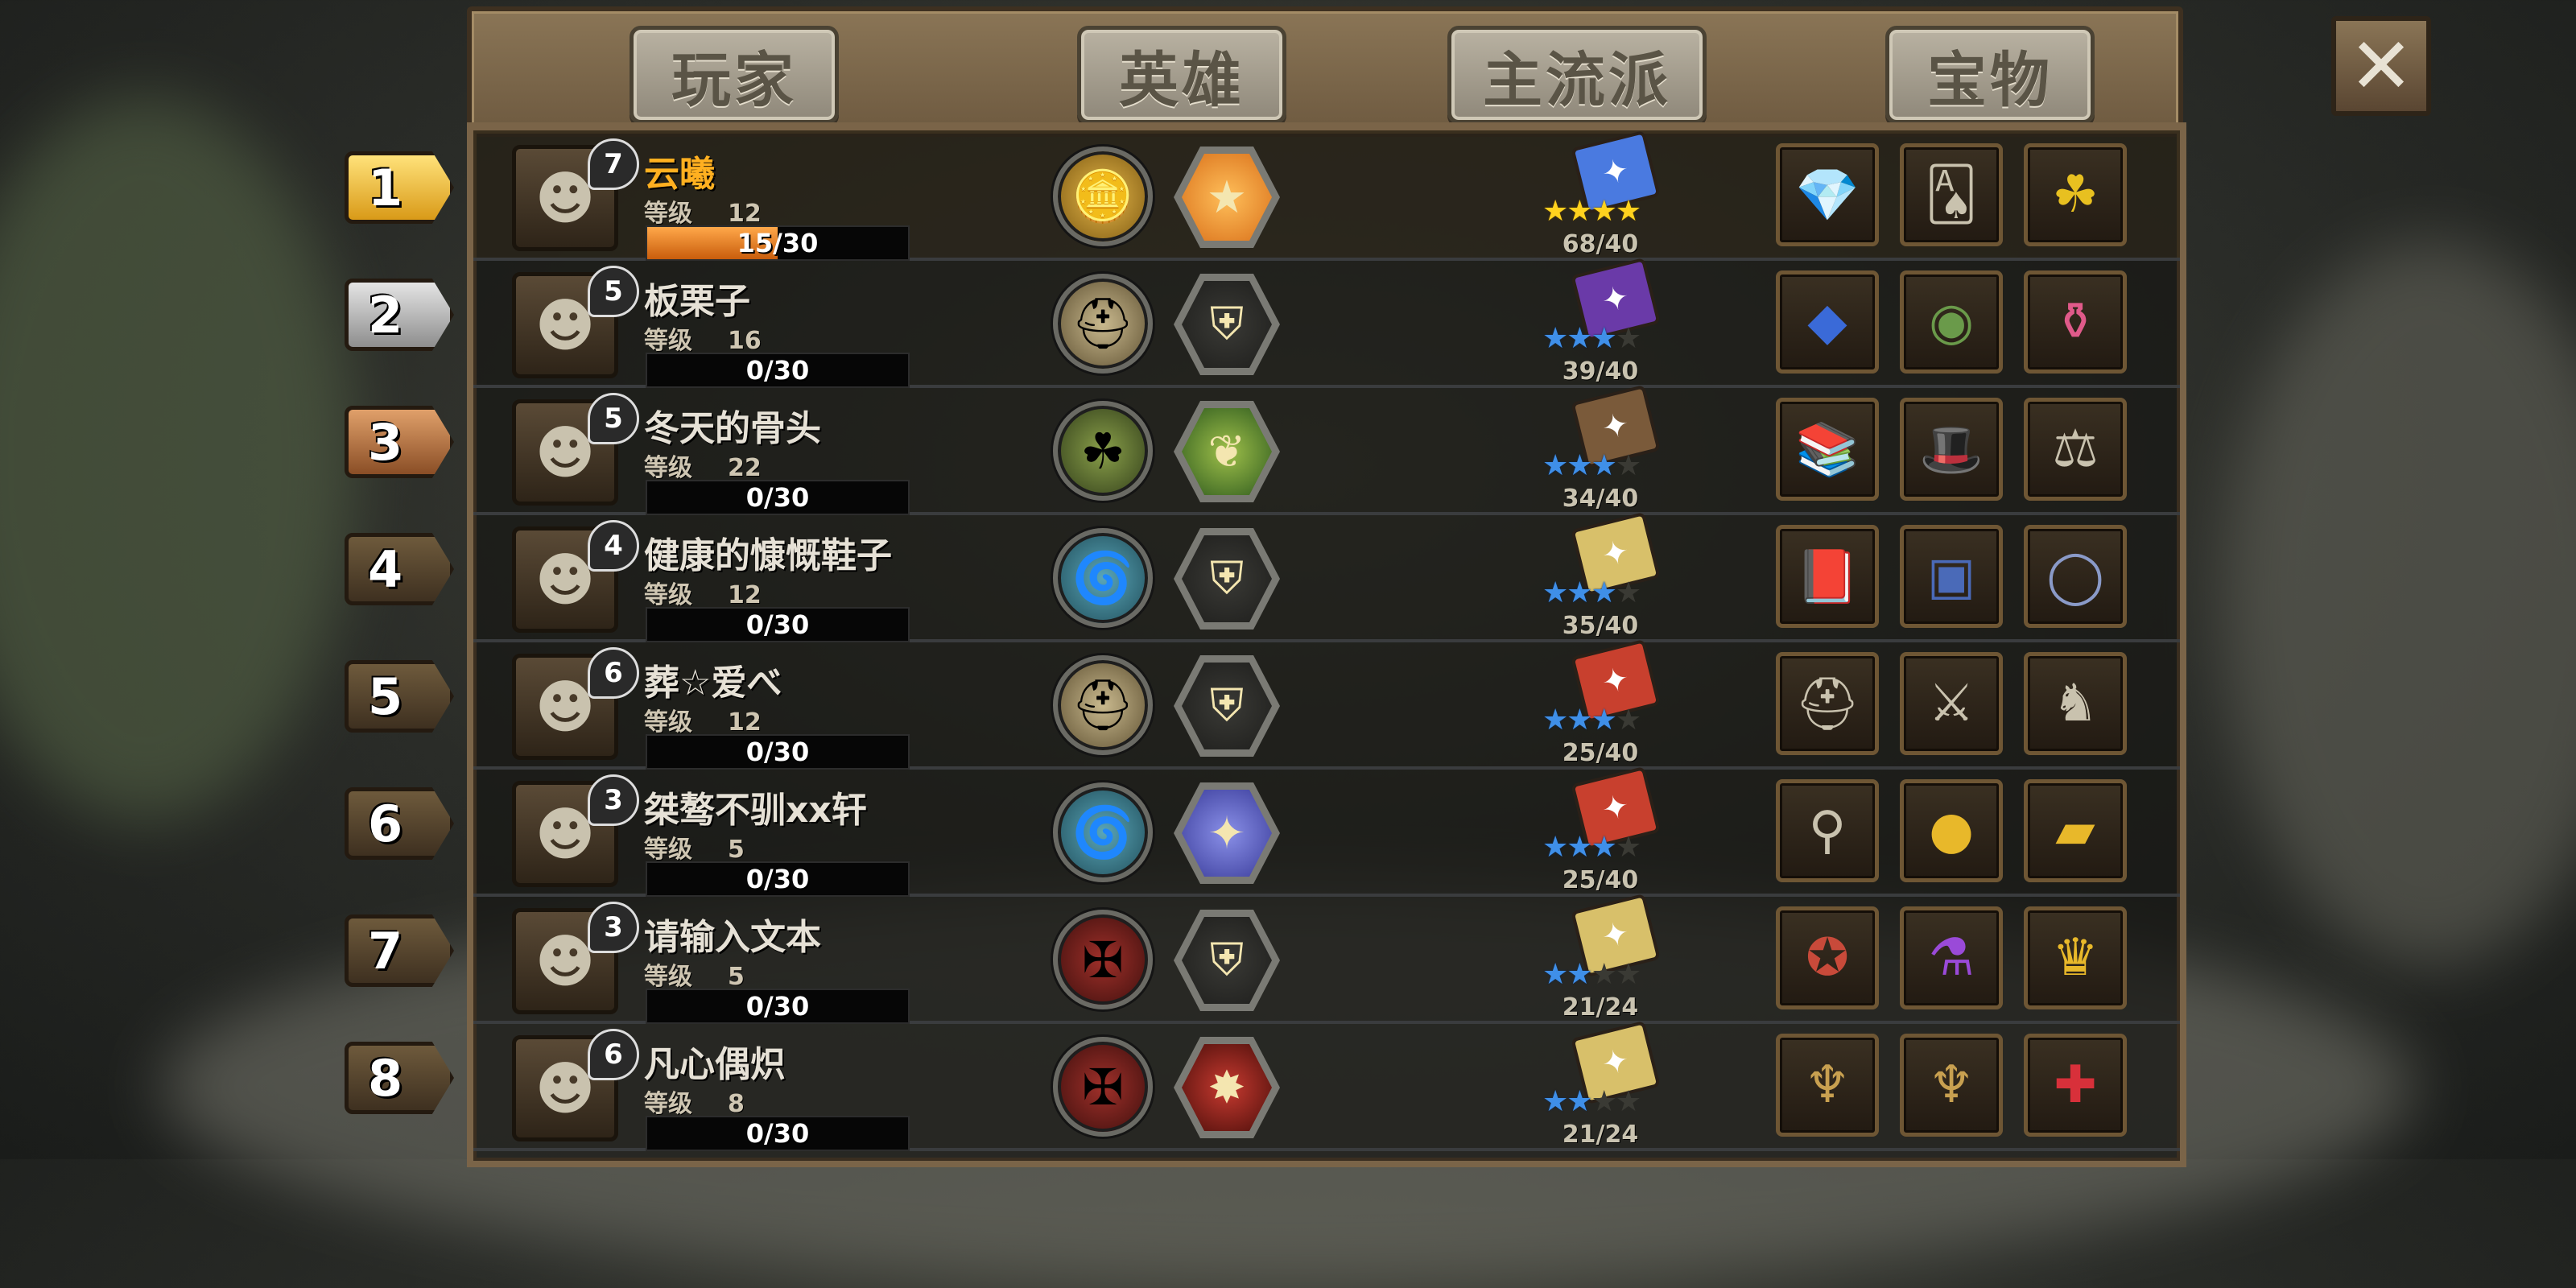 The width and height of the screenshot is (2576, 1288). I want to click on gold-coin-hex-icon: ★, so click(1227, 197).